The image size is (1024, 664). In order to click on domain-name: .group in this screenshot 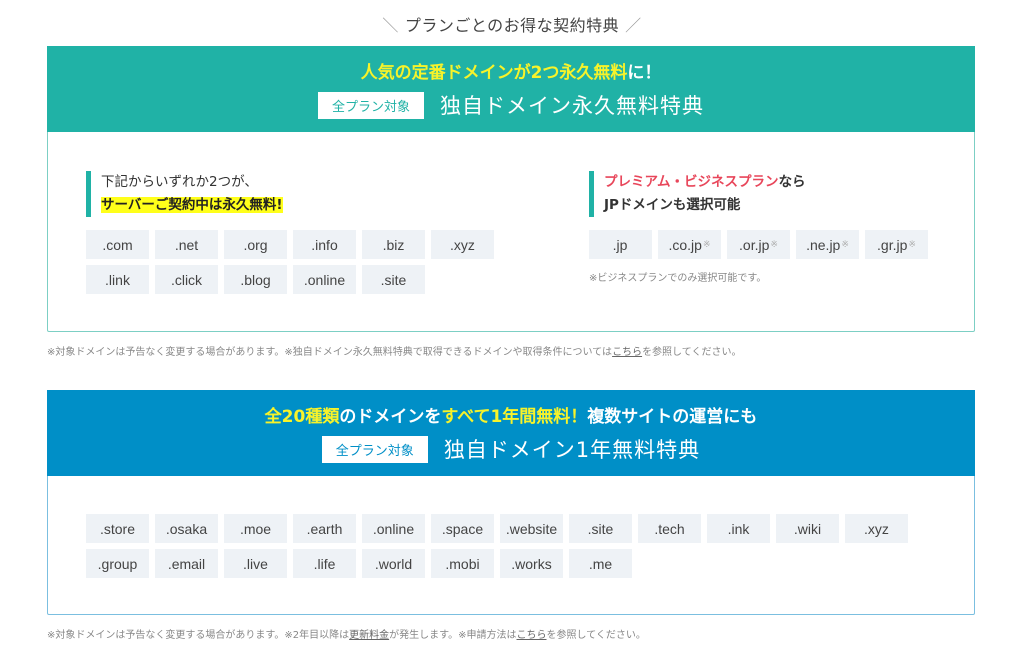, I will do `click(117, 563)`.